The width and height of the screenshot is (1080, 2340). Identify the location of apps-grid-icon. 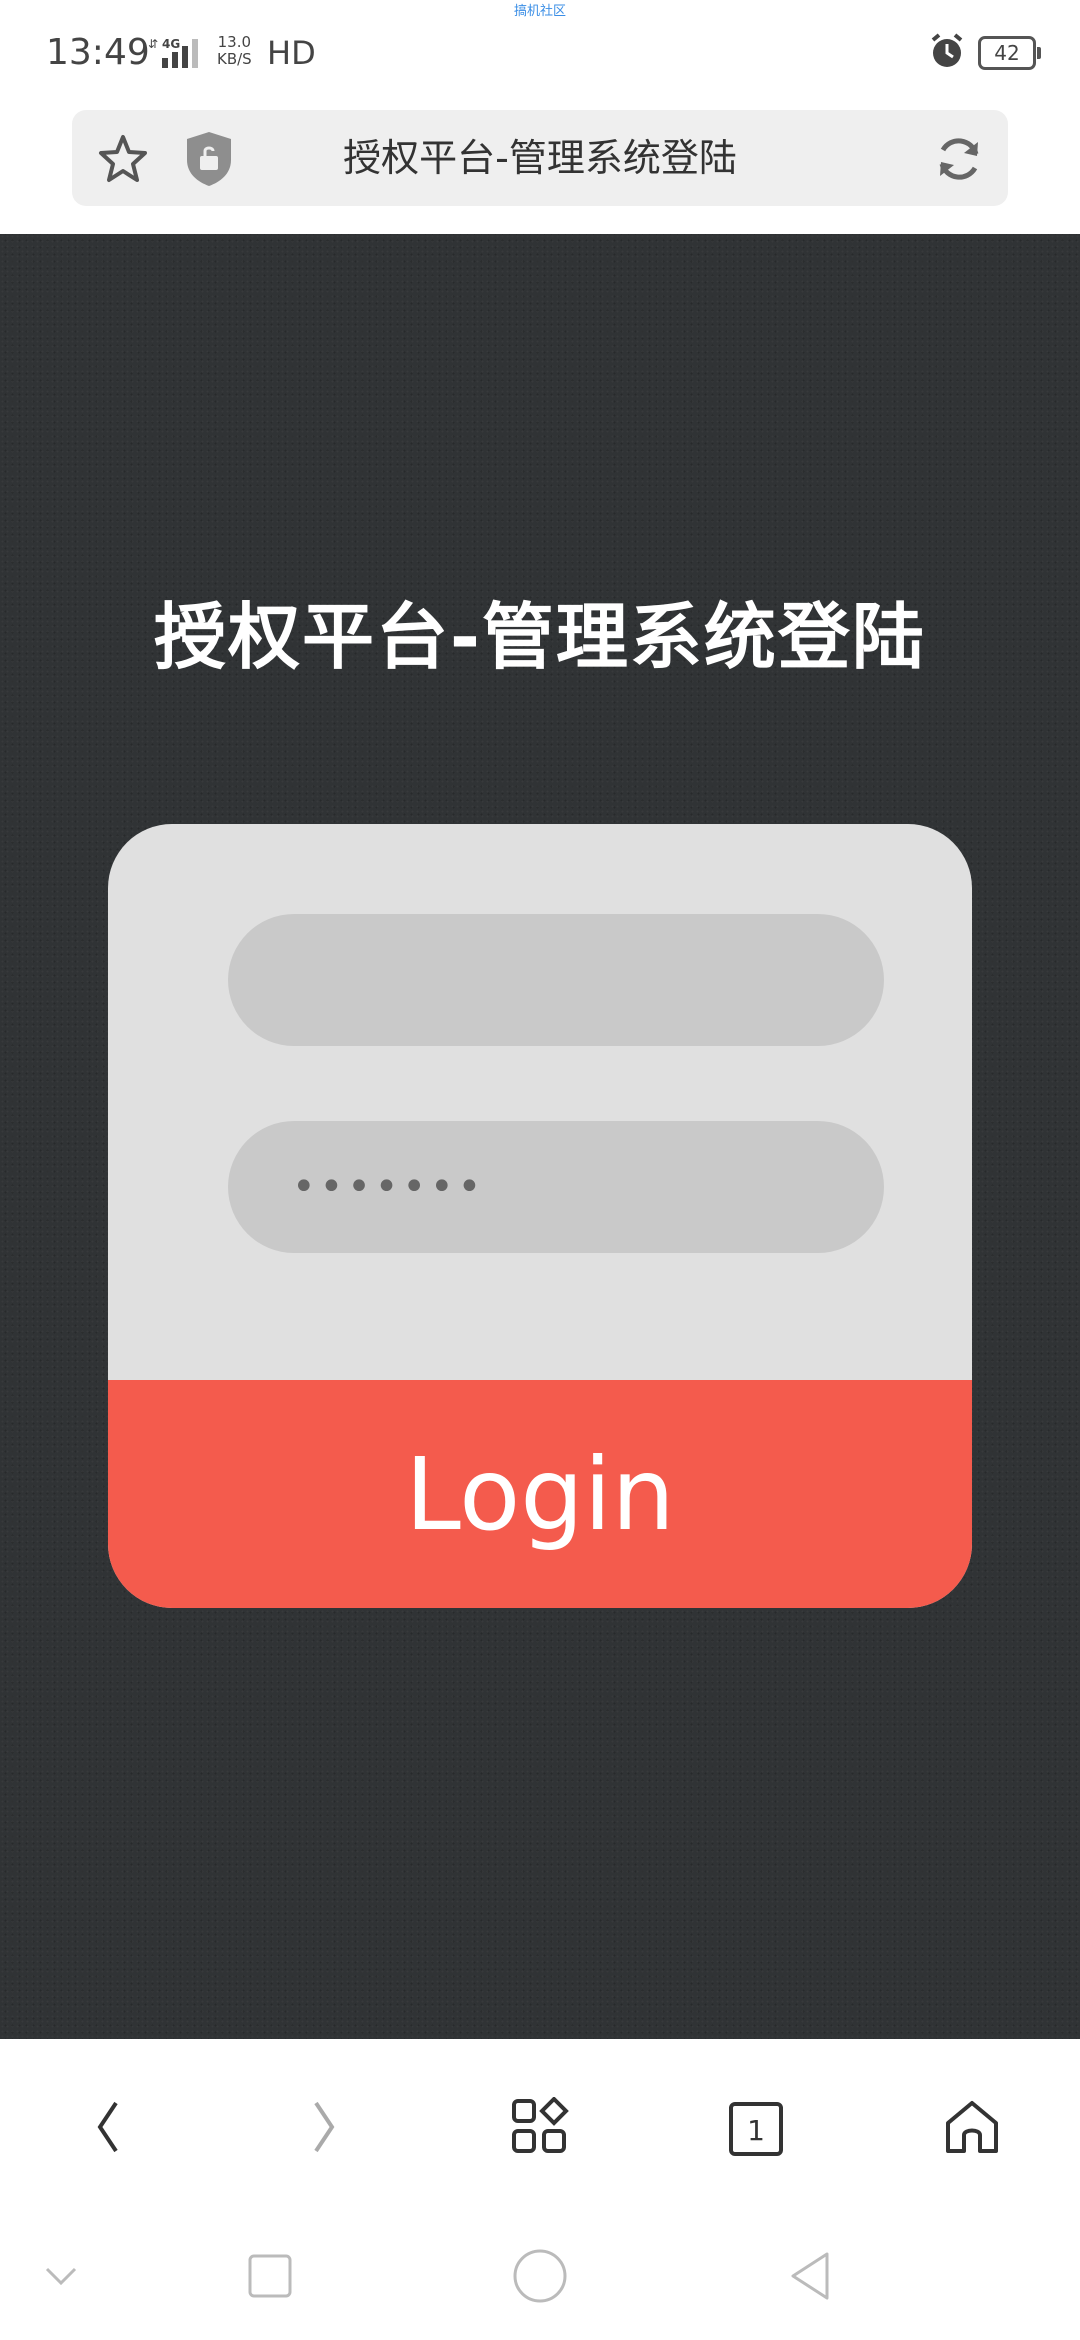
(540, 2128).